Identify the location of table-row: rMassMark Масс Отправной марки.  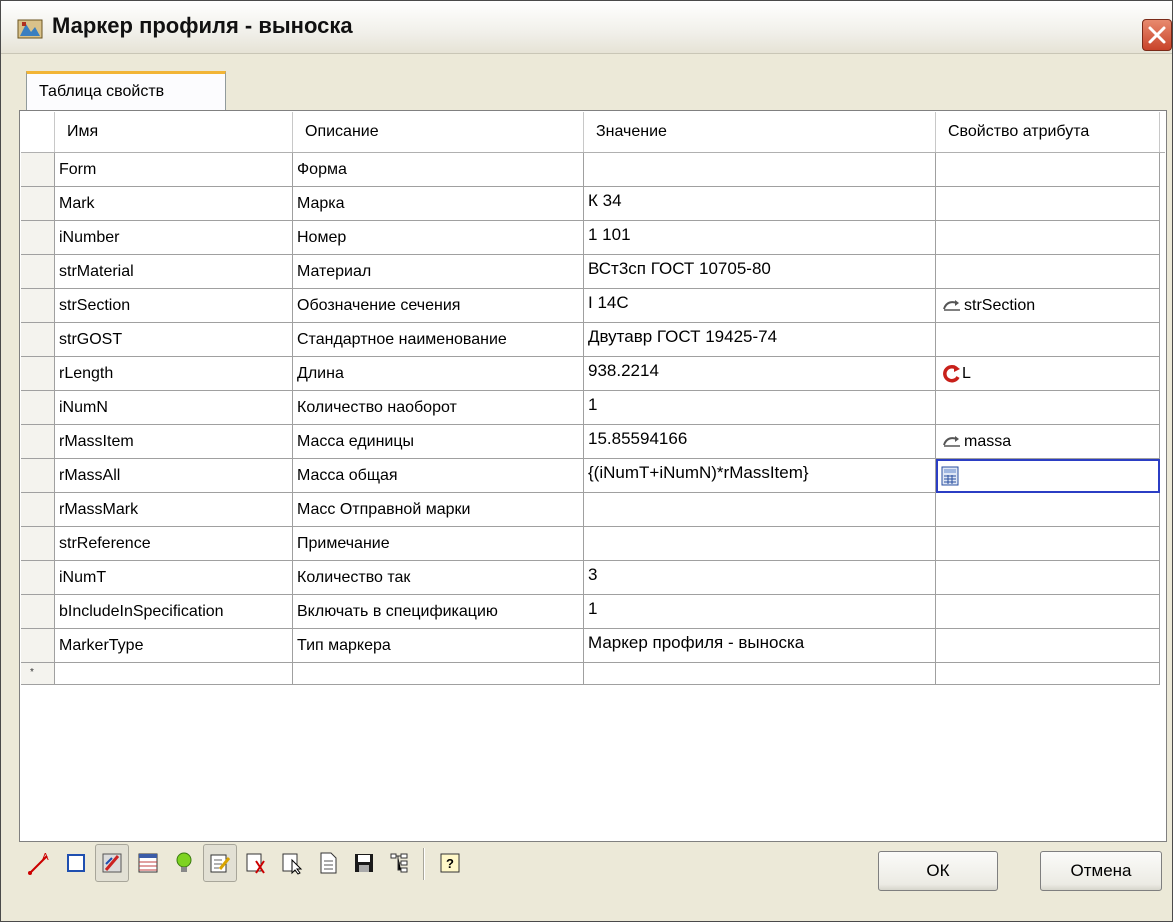
(593, 510).